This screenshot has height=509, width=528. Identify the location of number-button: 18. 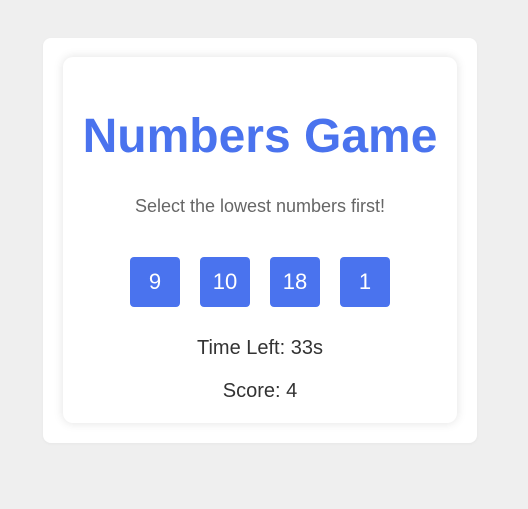
(295, 282).